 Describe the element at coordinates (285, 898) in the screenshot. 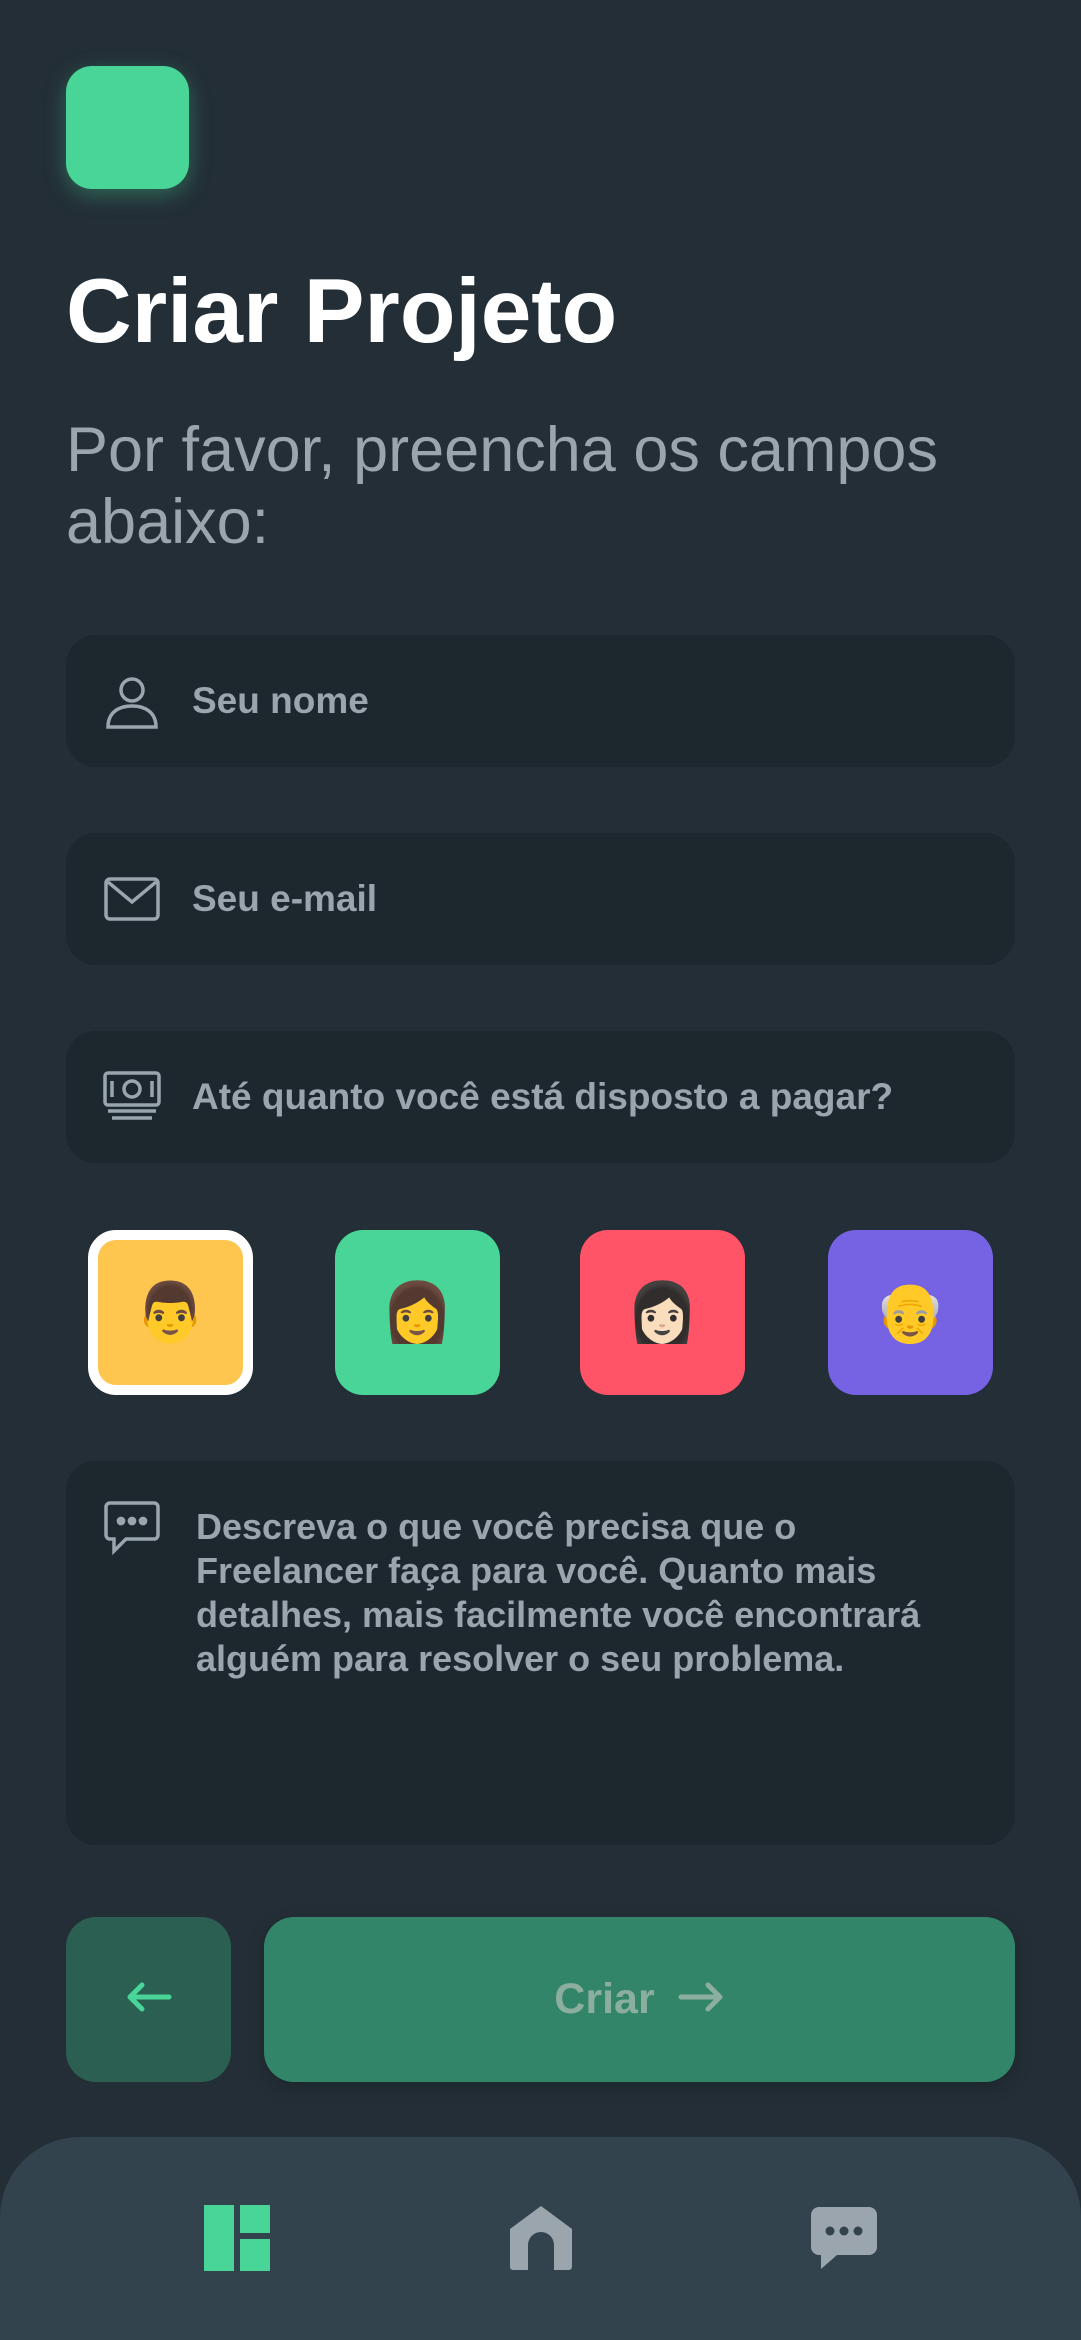

I see `email-field-placeholder: Seu e-mail` at that location.